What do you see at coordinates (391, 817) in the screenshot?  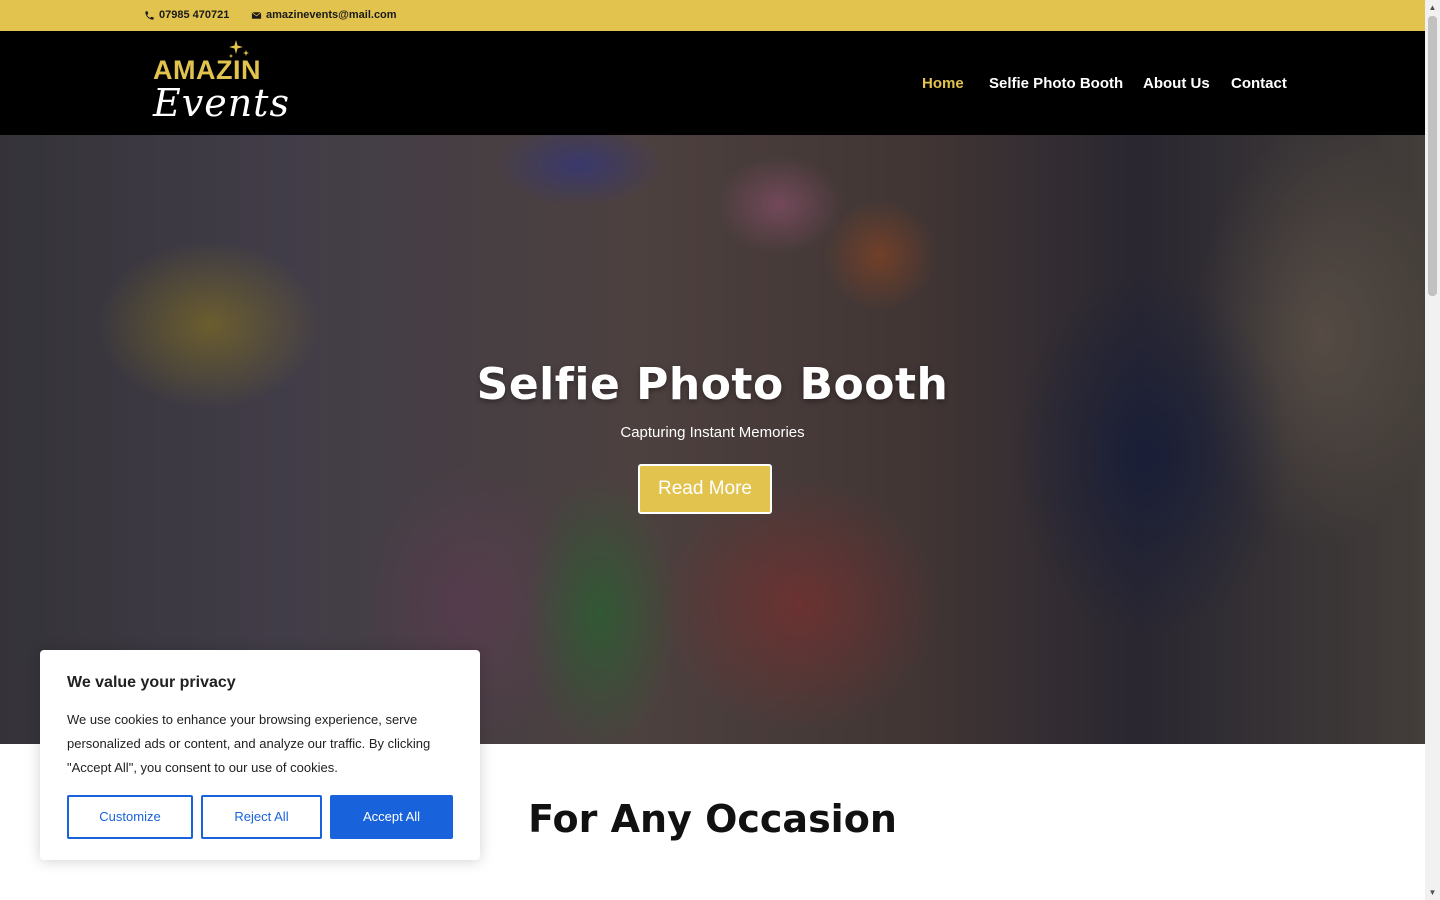 I see `accept-all-button: Accept All` at bounding box center [391, 817].